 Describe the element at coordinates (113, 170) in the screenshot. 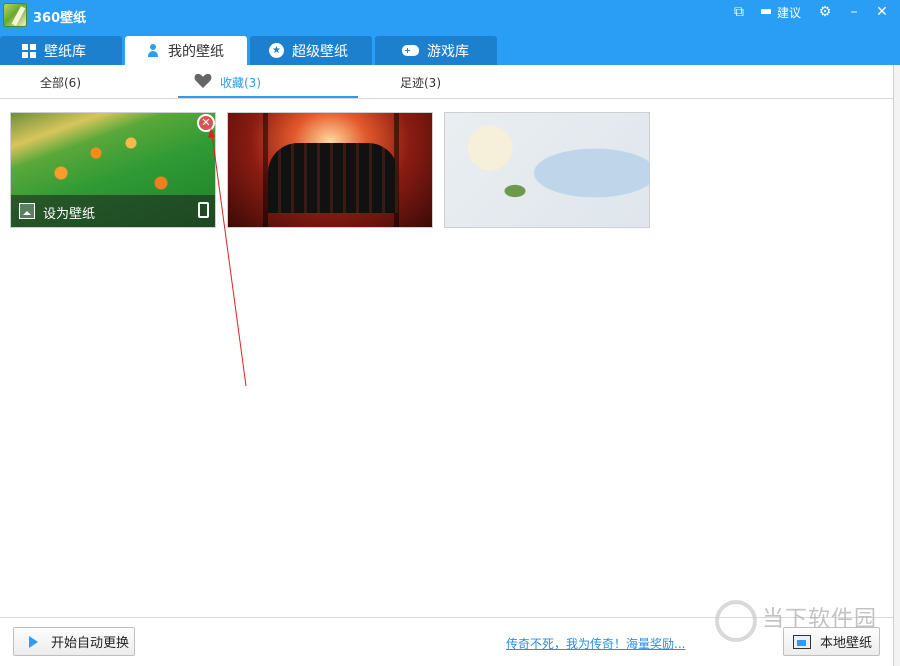

I see `wallpaper-thumbnail-green-fields: 设为壁纸` at that location.